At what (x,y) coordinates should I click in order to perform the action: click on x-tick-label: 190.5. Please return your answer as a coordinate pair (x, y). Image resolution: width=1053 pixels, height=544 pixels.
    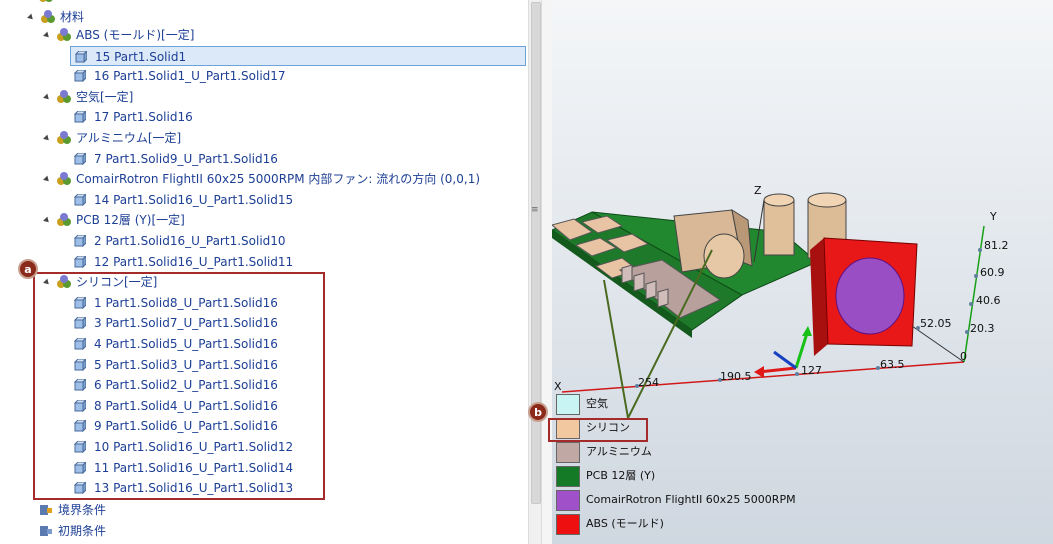
    Looking at the image, I should click on (736, 376).